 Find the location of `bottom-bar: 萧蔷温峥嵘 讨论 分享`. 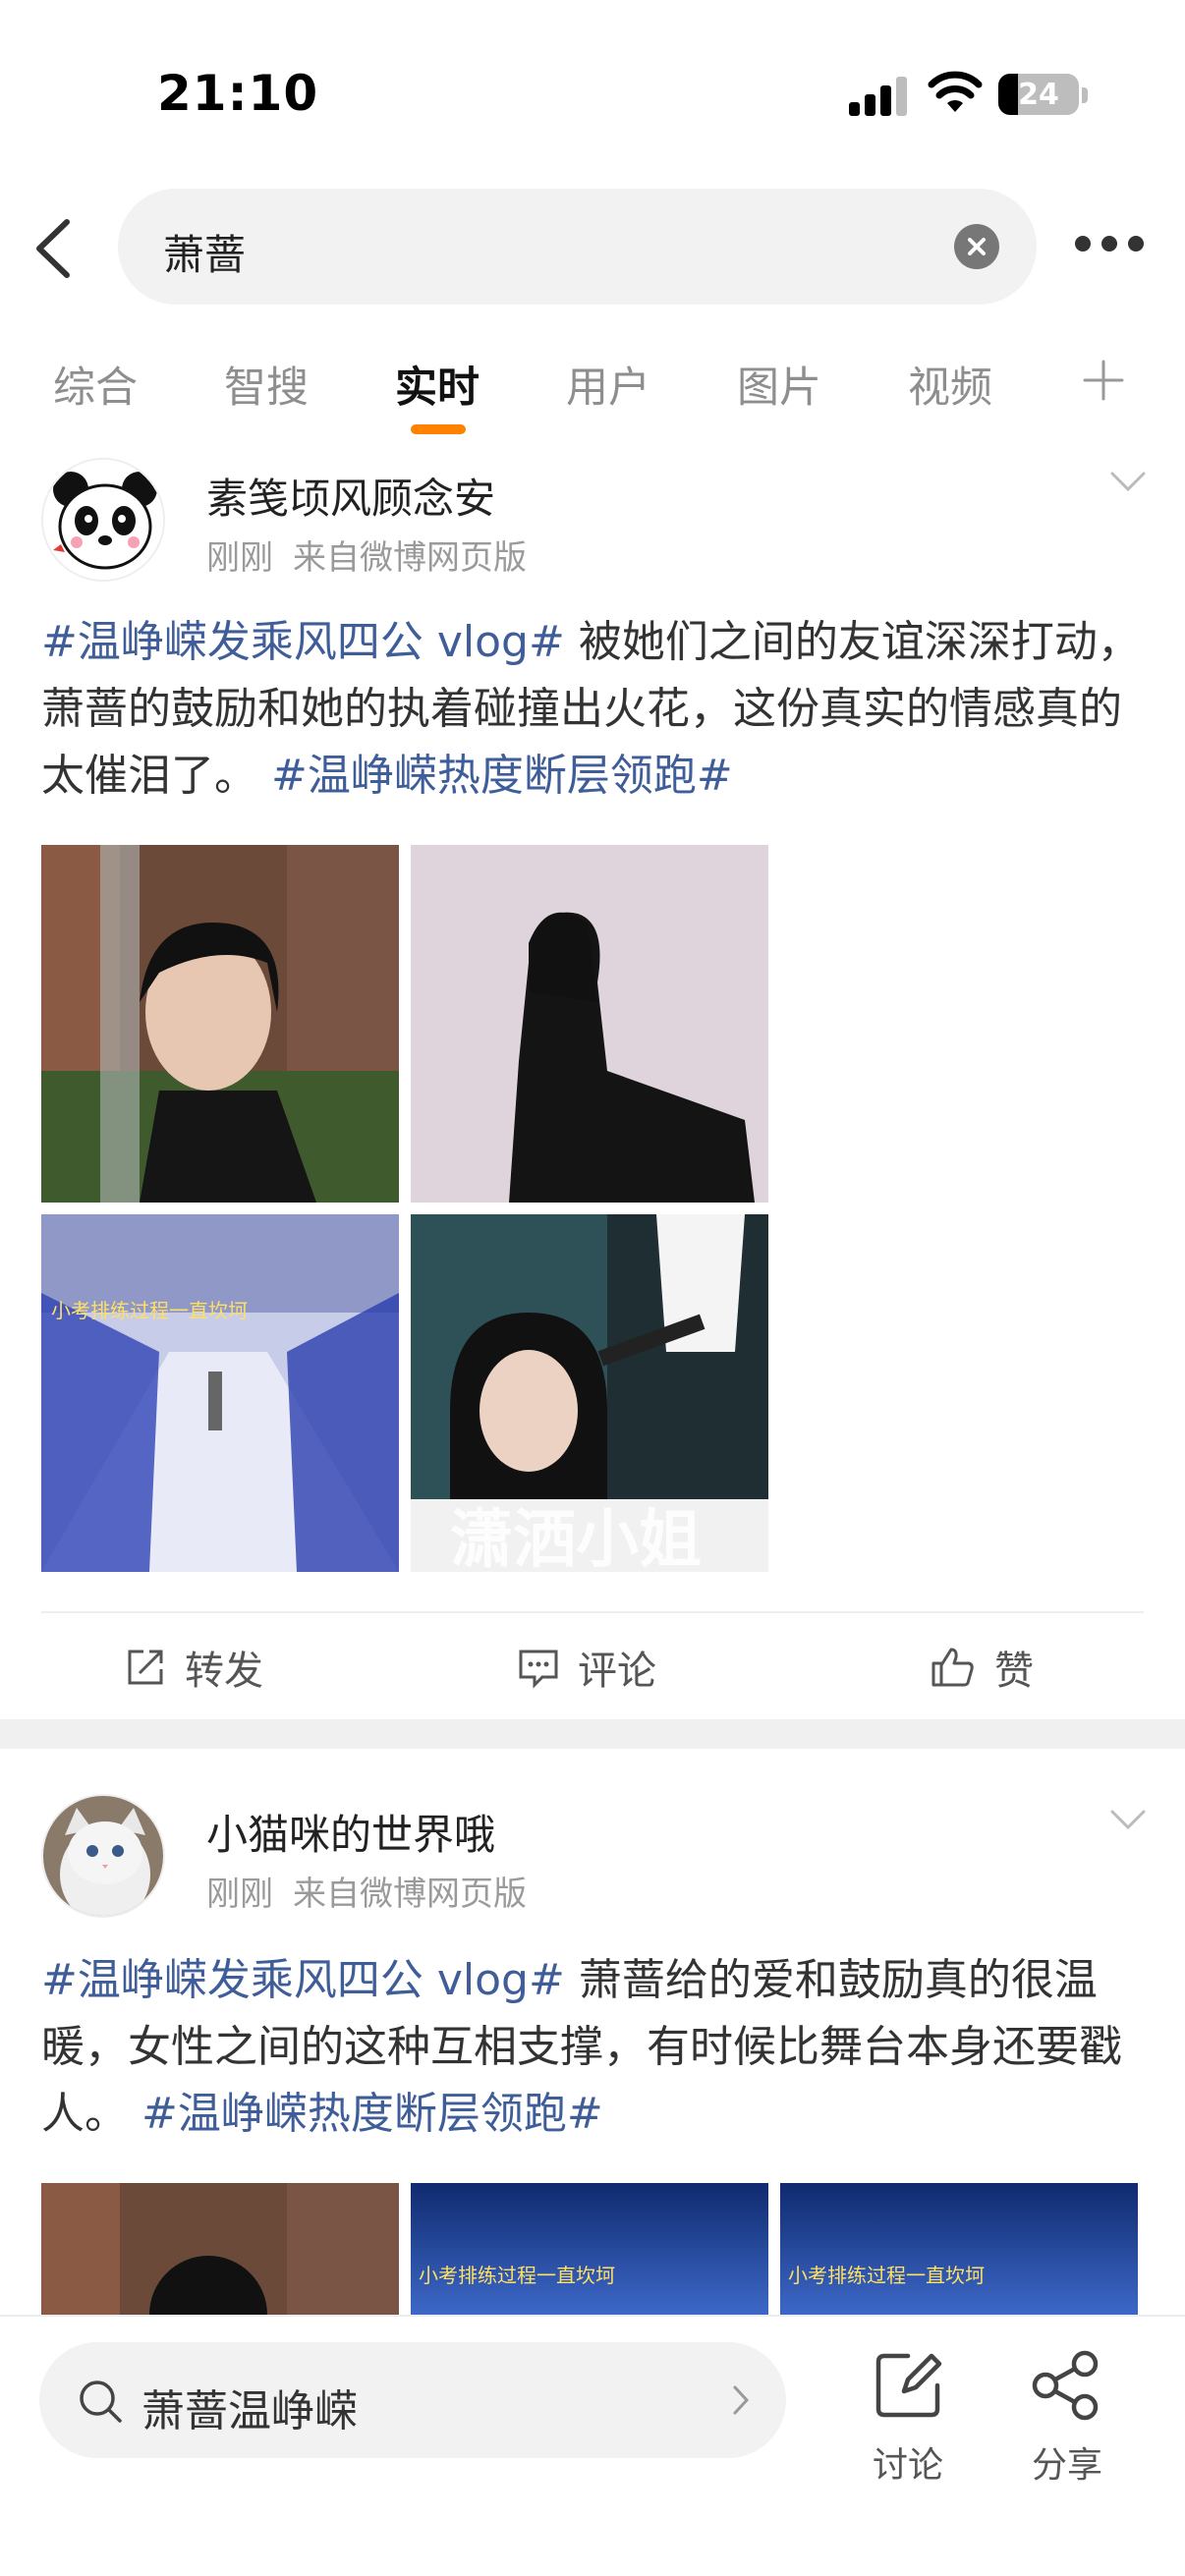

bottom-bar: 萧蔷温峥嵘 讨论 分享 is located at coordinates (592, 2445).